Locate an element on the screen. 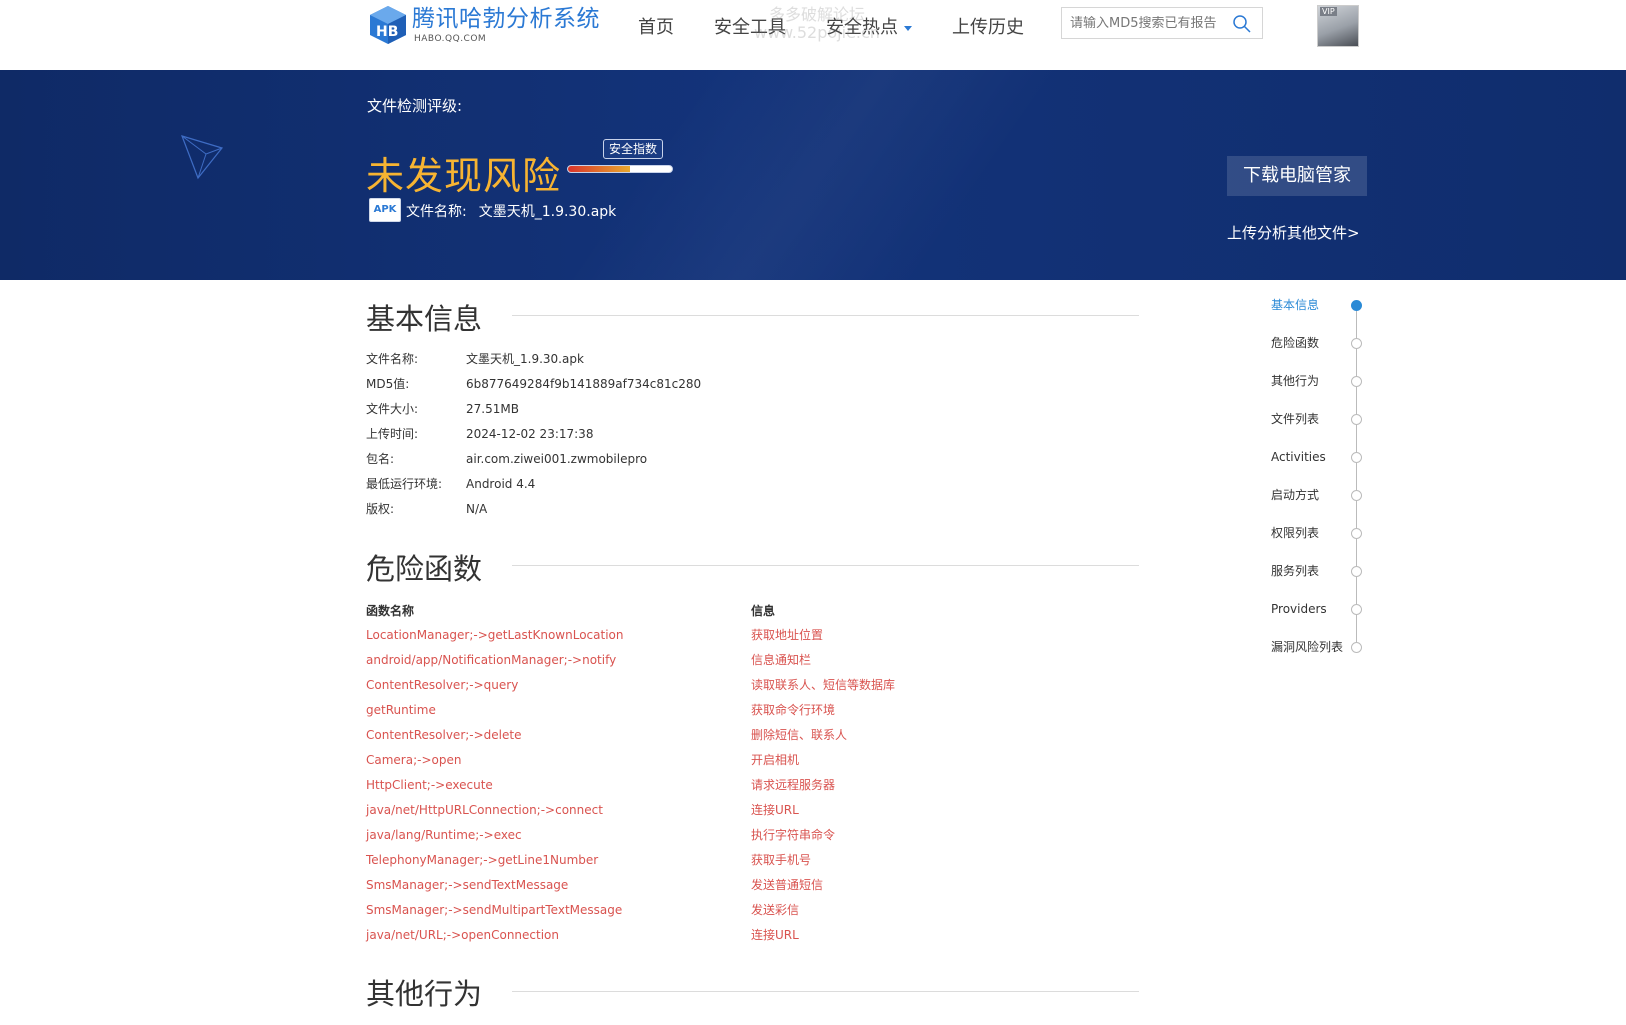 The image size is (1626, 1025). danger-function-name: java/net/URL;->openConnection is located at coordinates (463, 935).